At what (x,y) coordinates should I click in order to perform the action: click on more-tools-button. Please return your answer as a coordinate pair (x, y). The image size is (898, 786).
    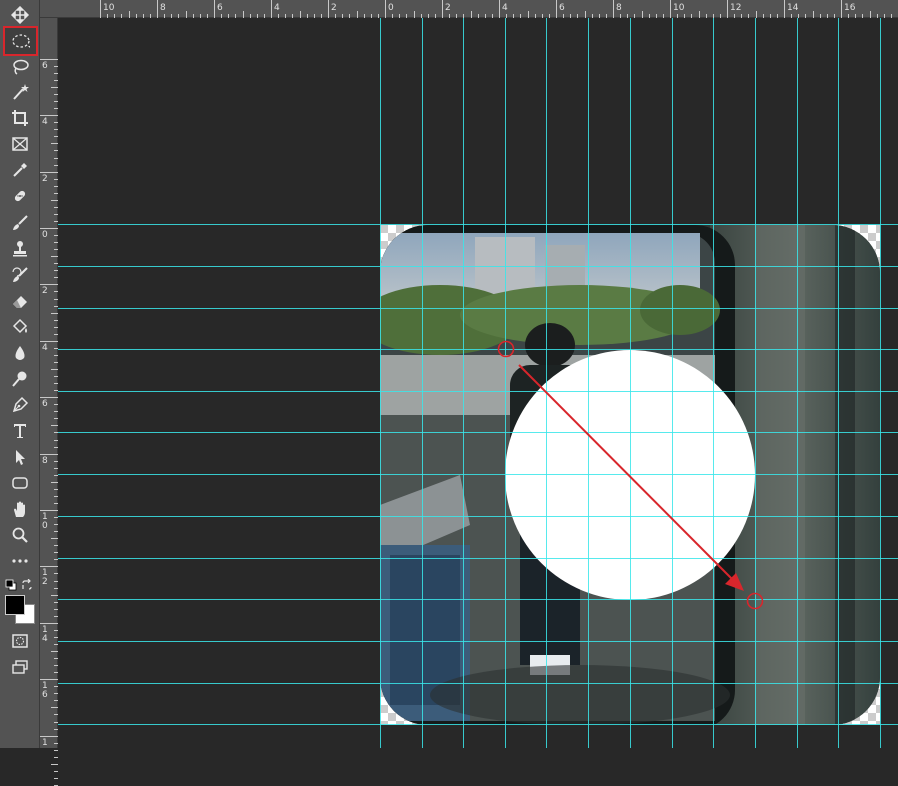
    Looking at the image, I should click on (20, 561).